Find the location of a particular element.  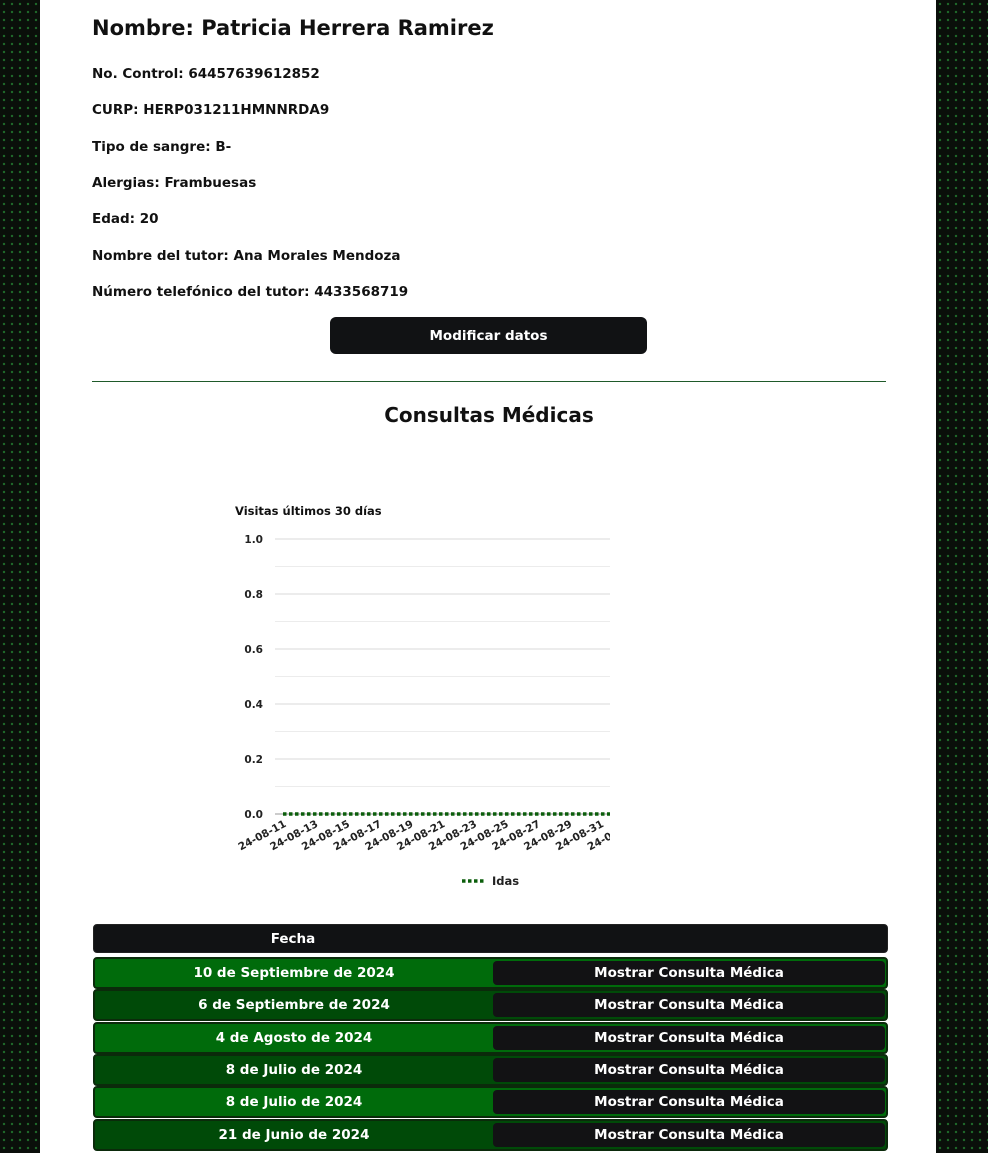

field-age: Edad: 20 is located at coordinates (125, 219).